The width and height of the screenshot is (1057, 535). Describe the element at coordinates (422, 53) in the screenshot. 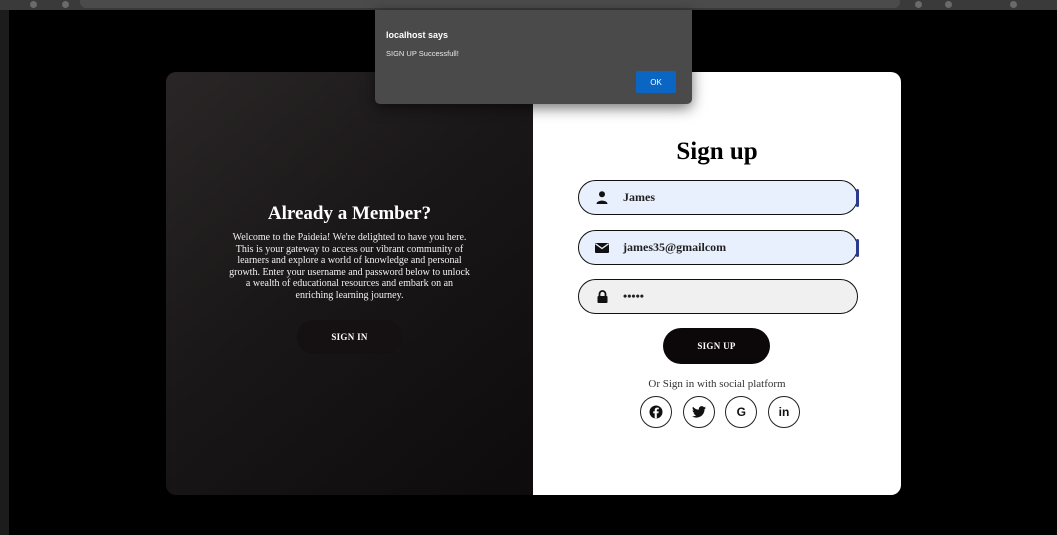

I see `dialog-message: SIGN UP Successfull!` at that location.